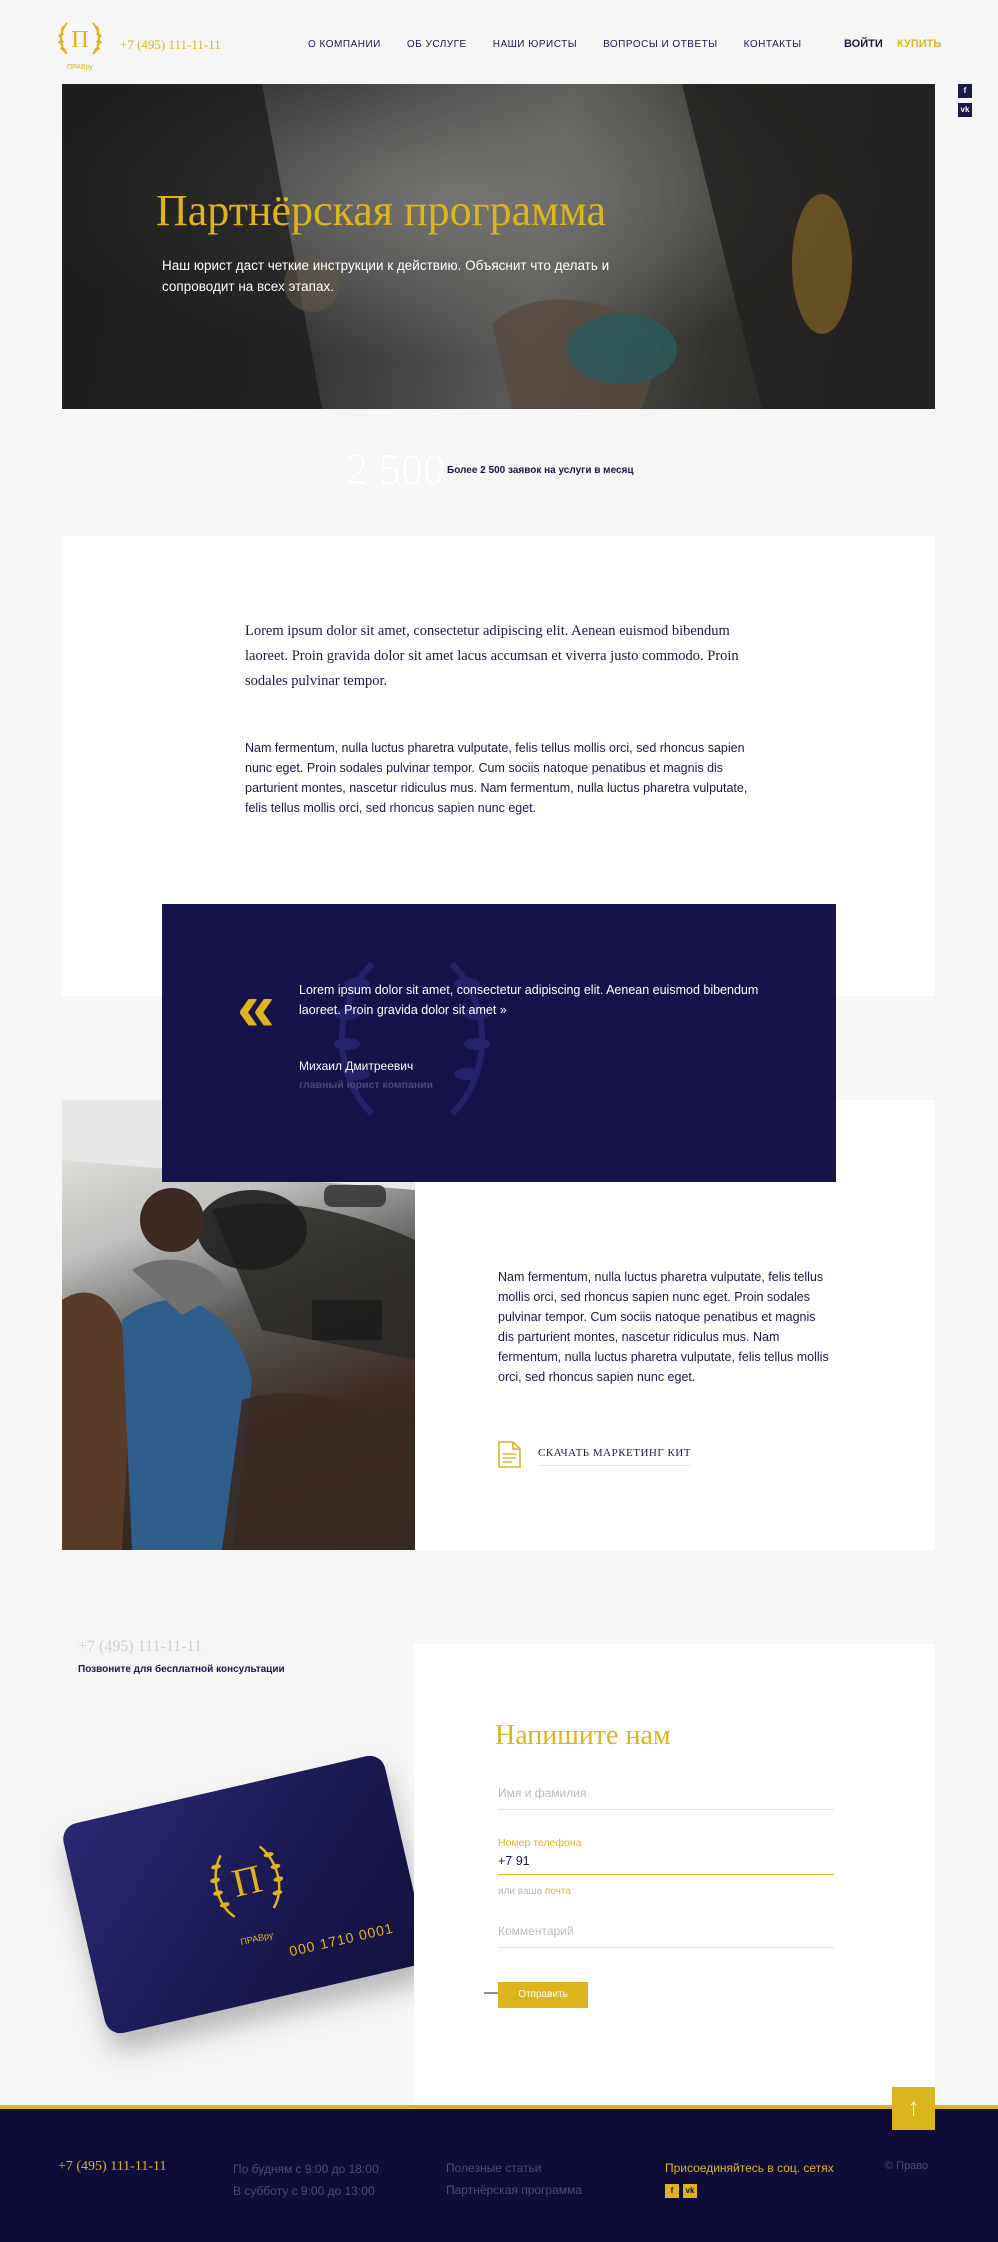 This screenshot has width=998, height=2242. What do you see at coordinates (381, 210) in the screenshot?
I see `hero-title: Партнёрская программа` at bounding box center [381, 210].